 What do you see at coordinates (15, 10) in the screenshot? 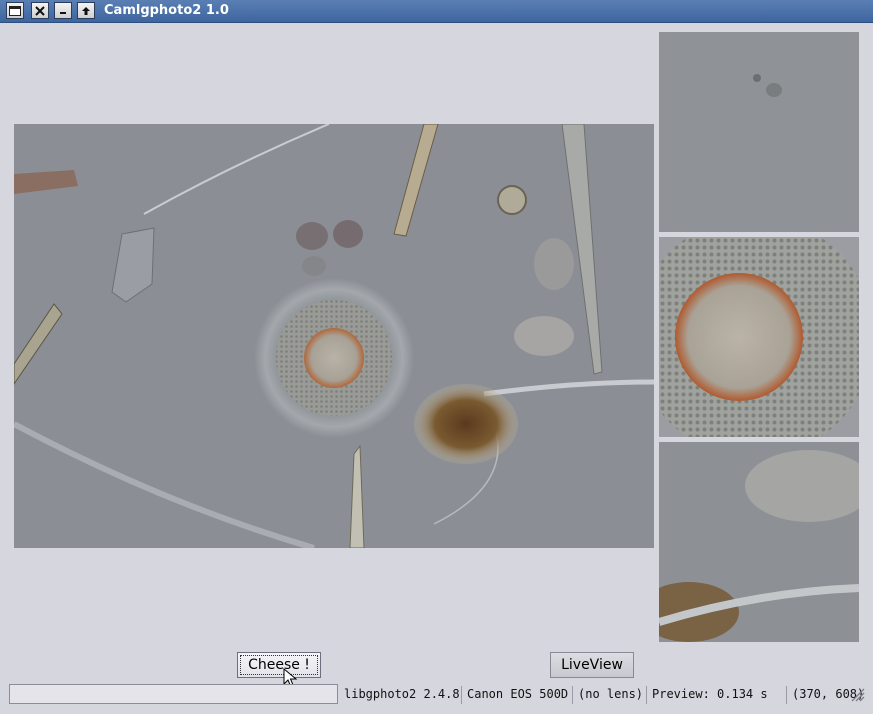
I see `window-menu-icon` at bounding box center [15, 10].